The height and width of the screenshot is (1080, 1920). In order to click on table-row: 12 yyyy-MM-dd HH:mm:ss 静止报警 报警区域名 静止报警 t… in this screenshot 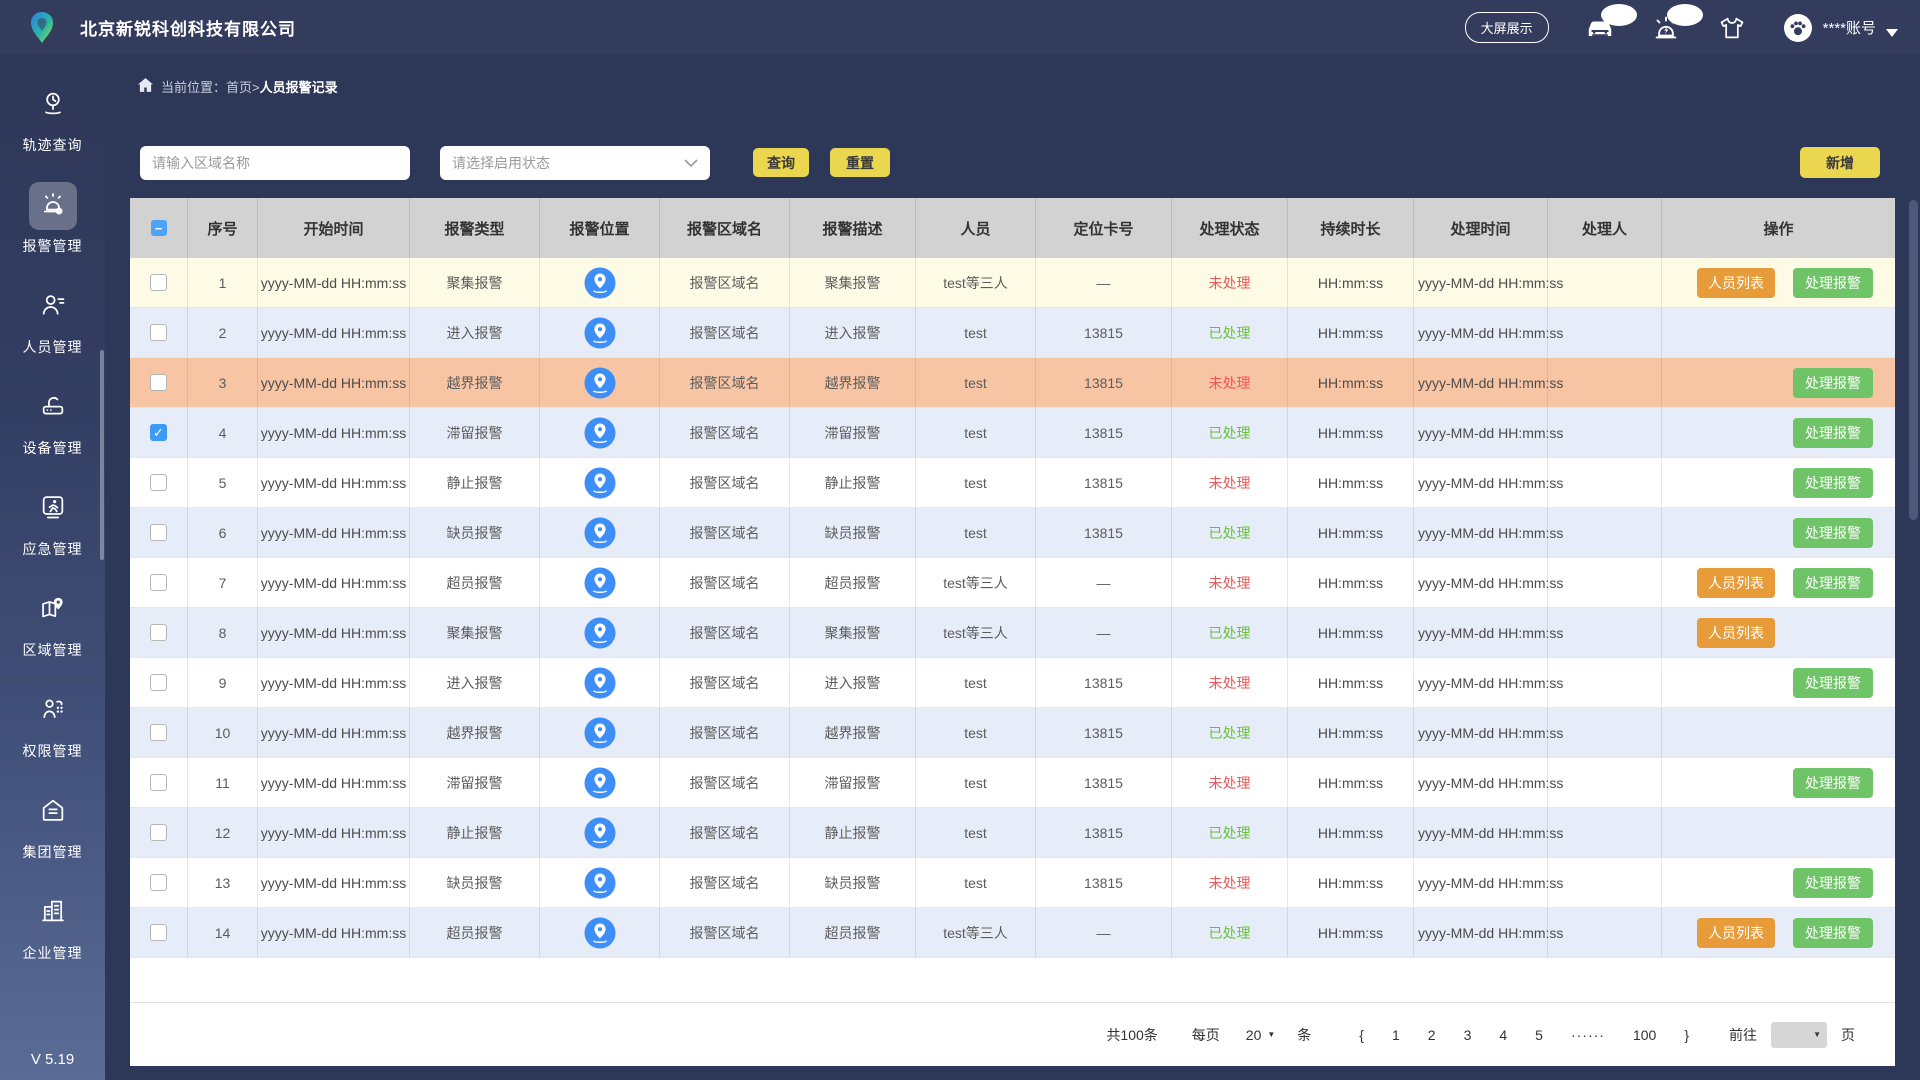, I will do `click(1012, 833)`.